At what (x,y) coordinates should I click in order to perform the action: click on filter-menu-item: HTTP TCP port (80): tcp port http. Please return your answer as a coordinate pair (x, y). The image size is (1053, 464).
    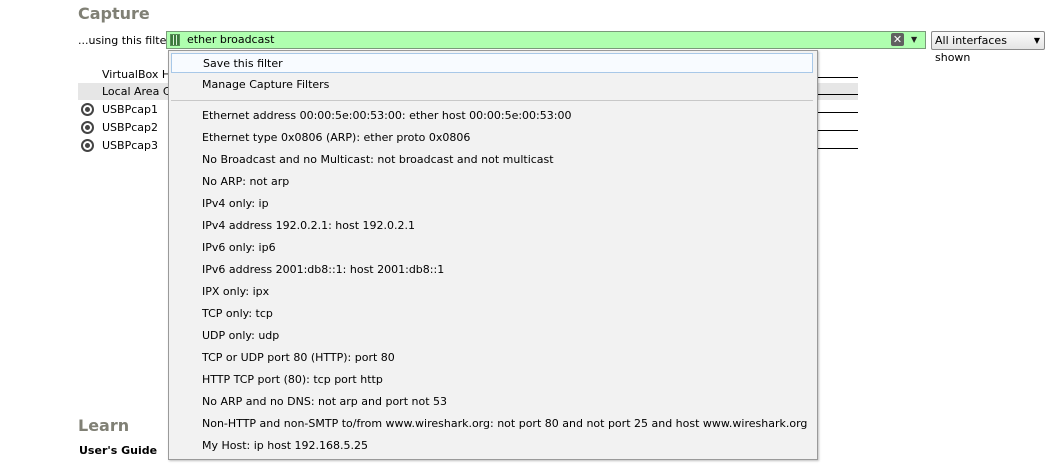
    Looking at the image, I should click on (492, 380).